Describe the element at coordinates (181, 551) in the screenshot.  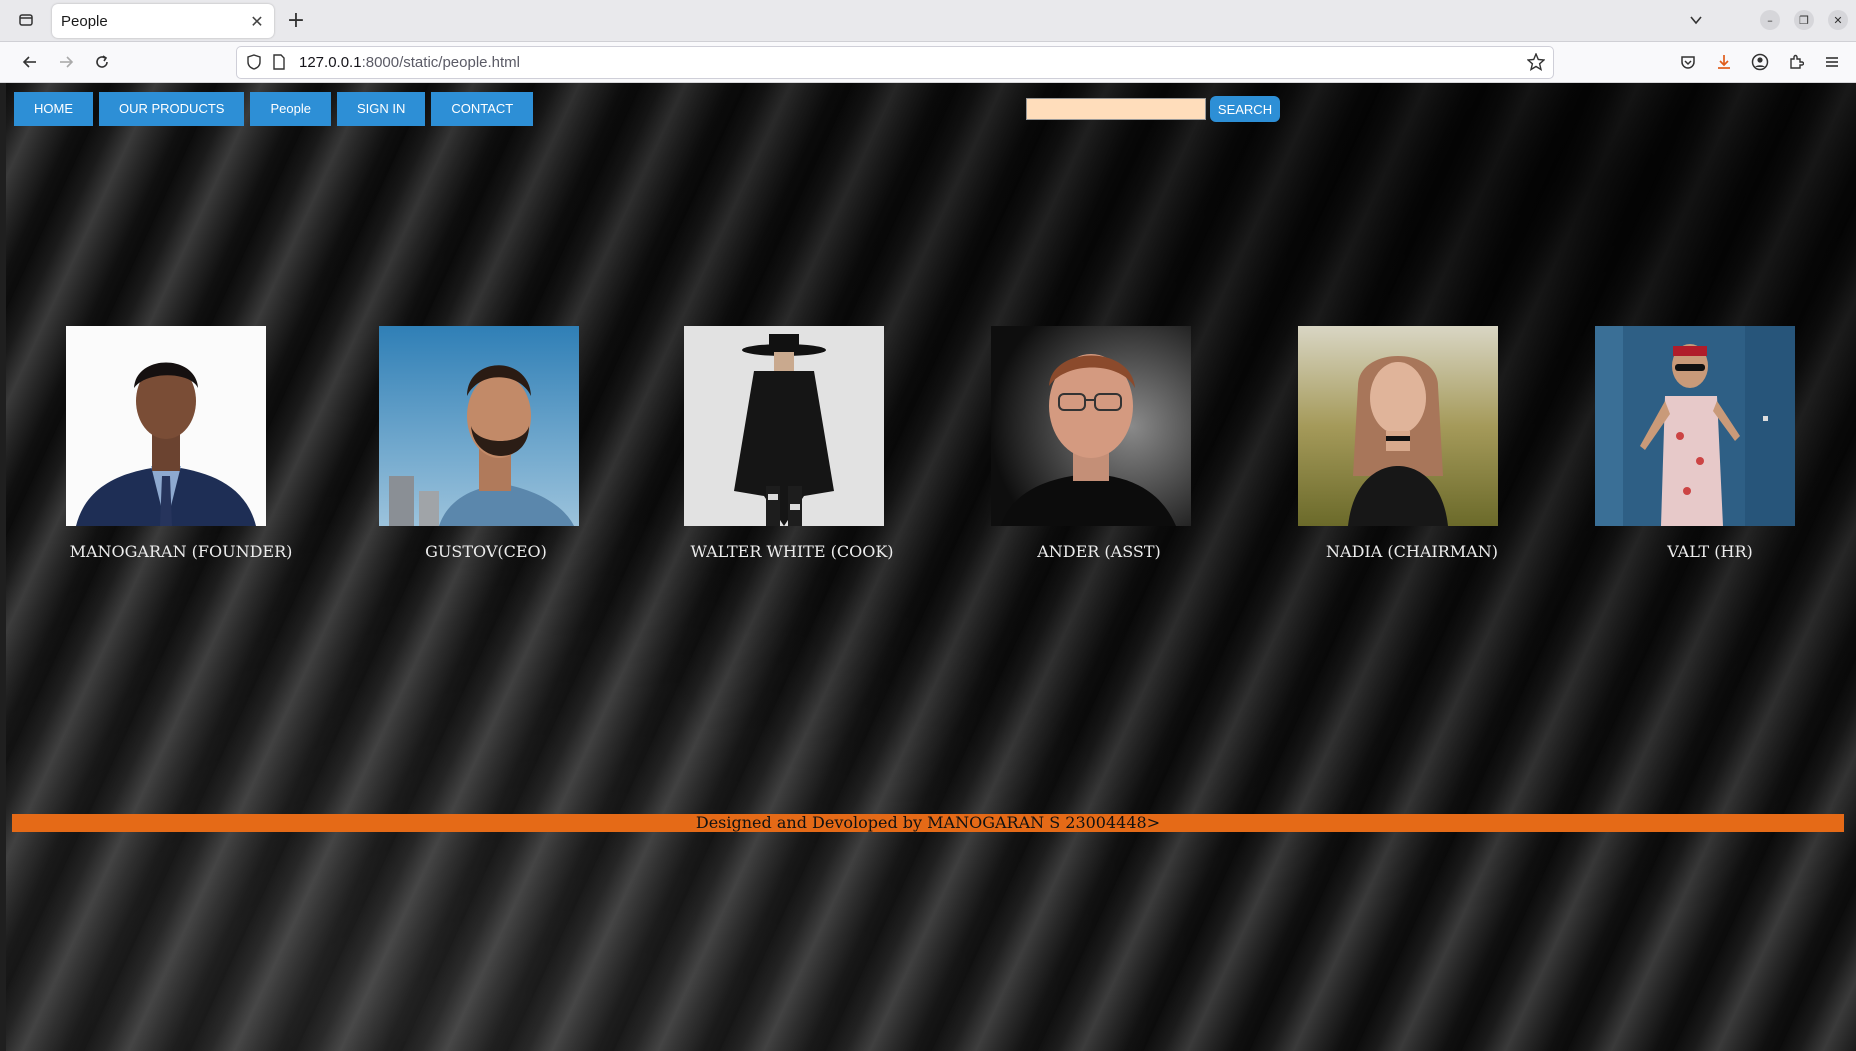
I see `person-caption: MANOGARAN (FOUNDER)` at that location.